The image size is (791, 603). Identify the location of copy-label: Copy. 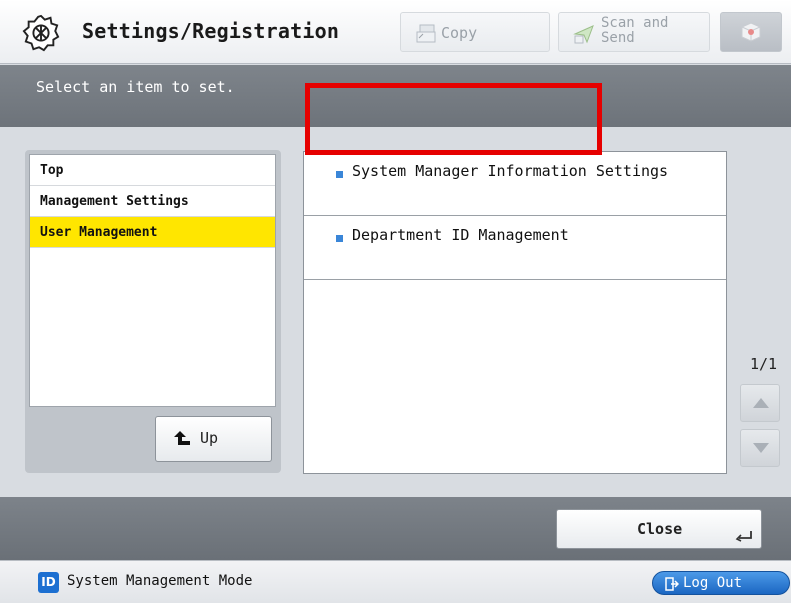
(459, 33).